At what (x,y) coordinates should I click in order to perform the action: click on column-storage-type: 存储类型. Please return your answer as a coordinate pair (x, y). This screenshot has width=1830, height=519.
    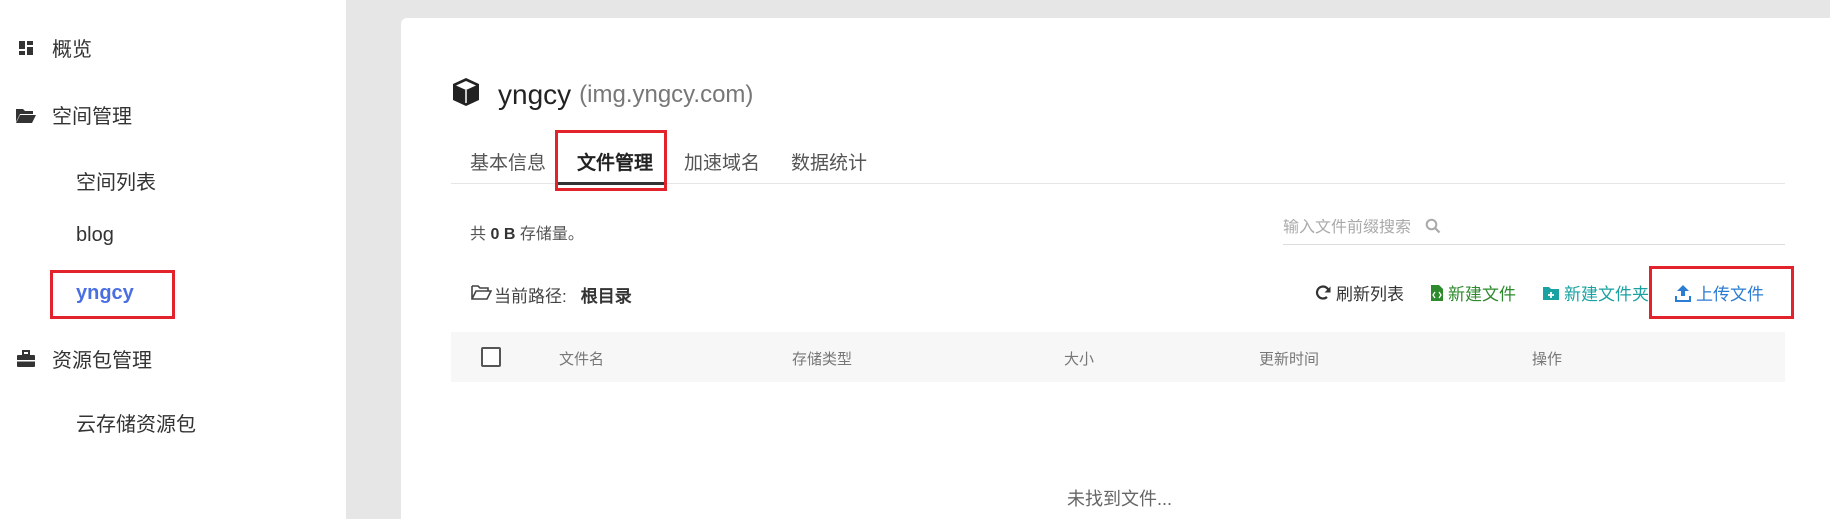
    Looking at the image, I should click on (822, 358).